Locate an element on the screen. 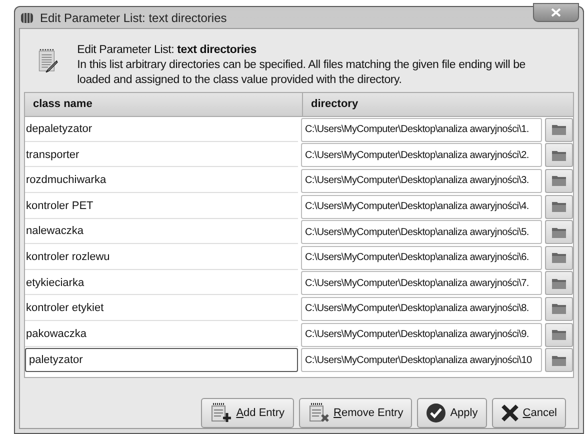 This screenshot has height=434, width=586. cross-icon is located at coordinates (509, 413).